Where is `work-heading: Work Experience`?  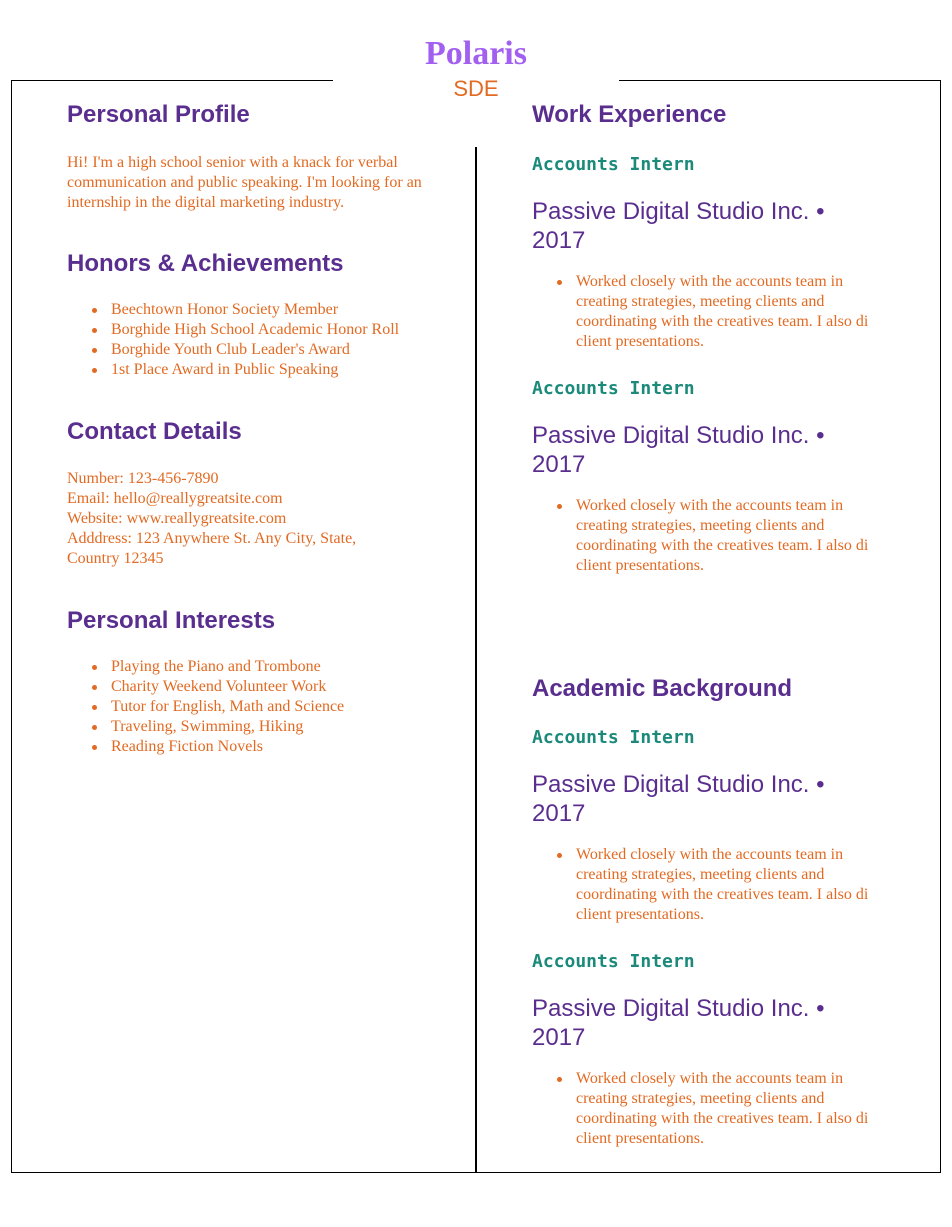 work-heading: Work Experience is located at coordinates (629, 114).